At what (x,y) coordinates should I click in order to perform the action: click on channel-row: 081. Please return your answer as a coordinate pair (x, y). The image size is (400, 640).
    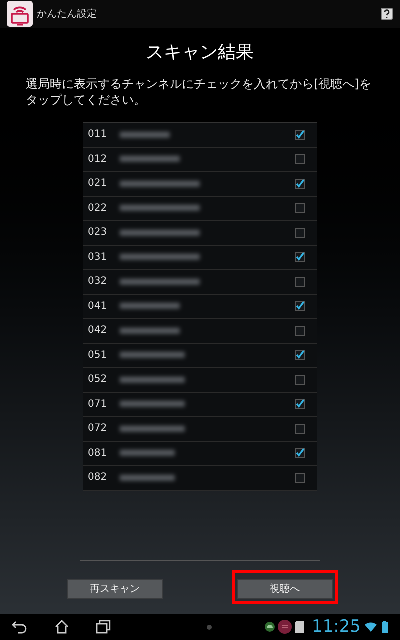
    Looking at the image, I should click on (200, 454).